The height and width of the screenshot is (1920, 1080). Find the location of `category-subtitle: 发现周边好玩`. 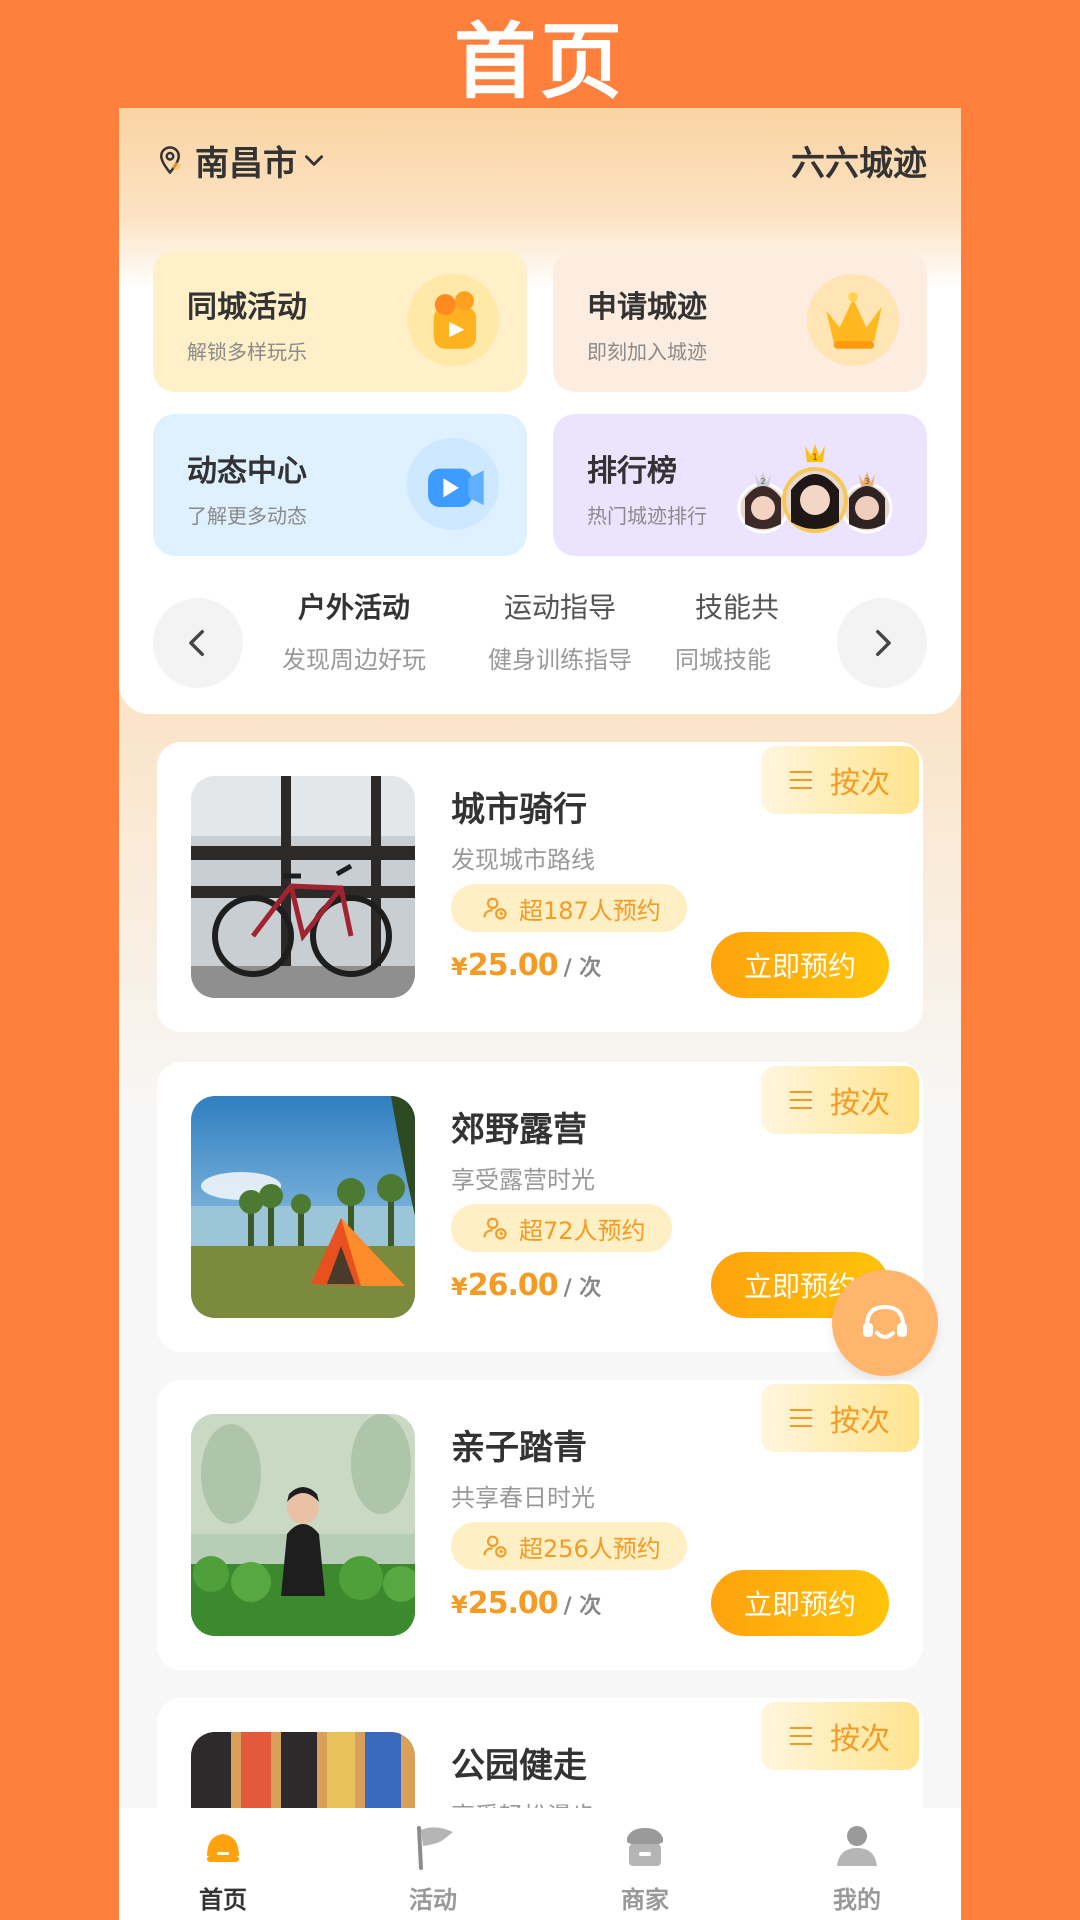

category-subtitle: 发现周边好玩 is located at coordinates (354, 660).